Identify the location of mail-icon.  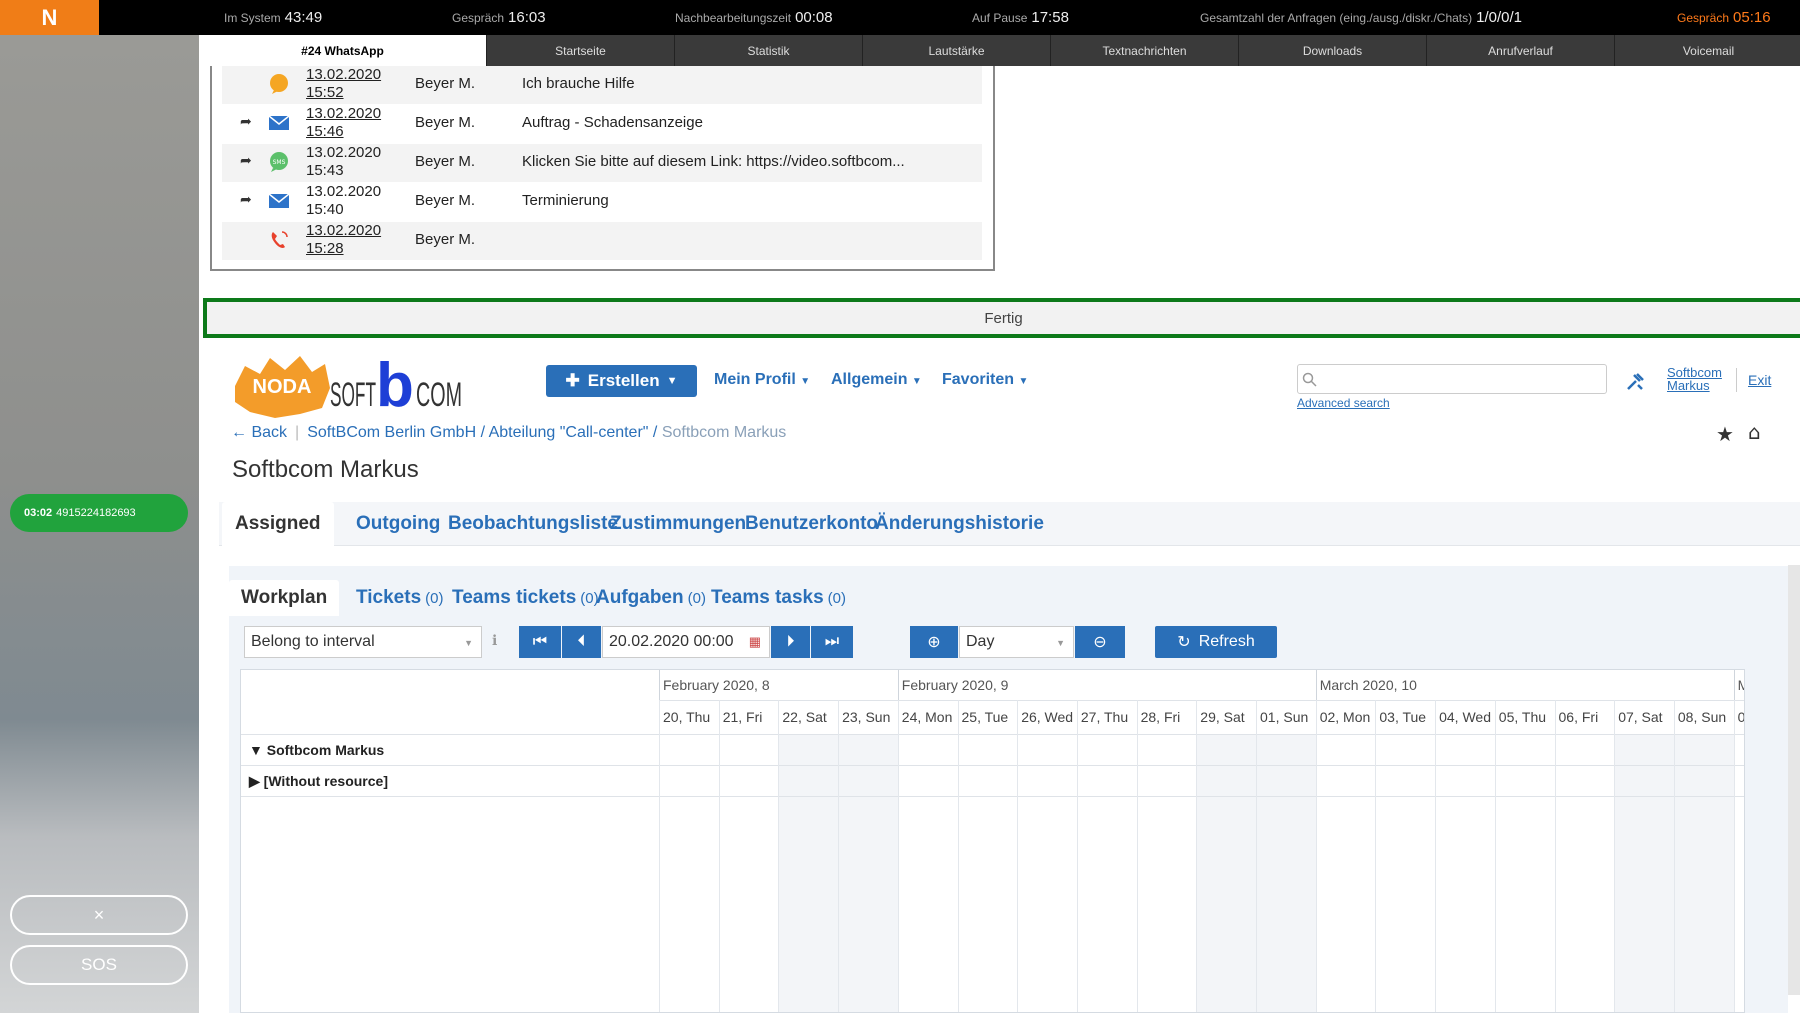
(279, 200).